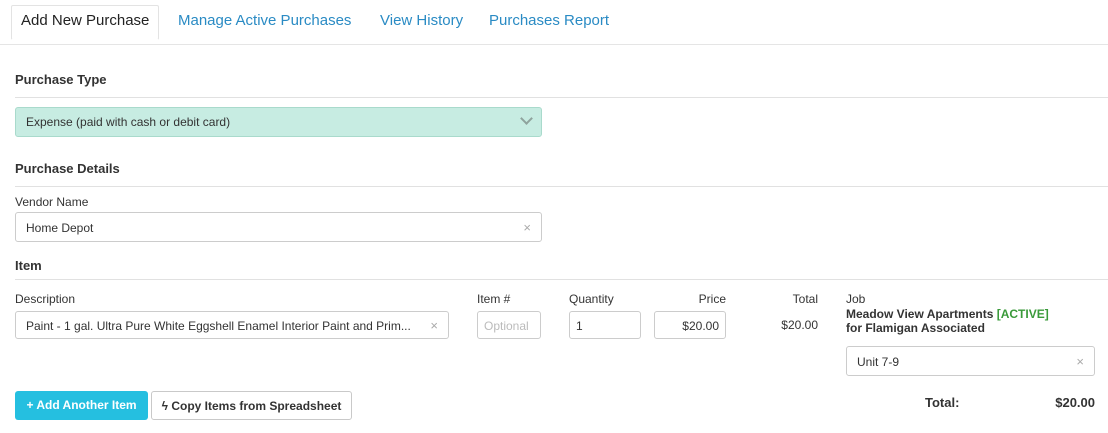 Image resolution: width=1108 pixels, height=433 pixels. Describe the element at coordinates (1022, 314) in the screenshot. I see `job-status-badge: [ACTIVE]` at that location.